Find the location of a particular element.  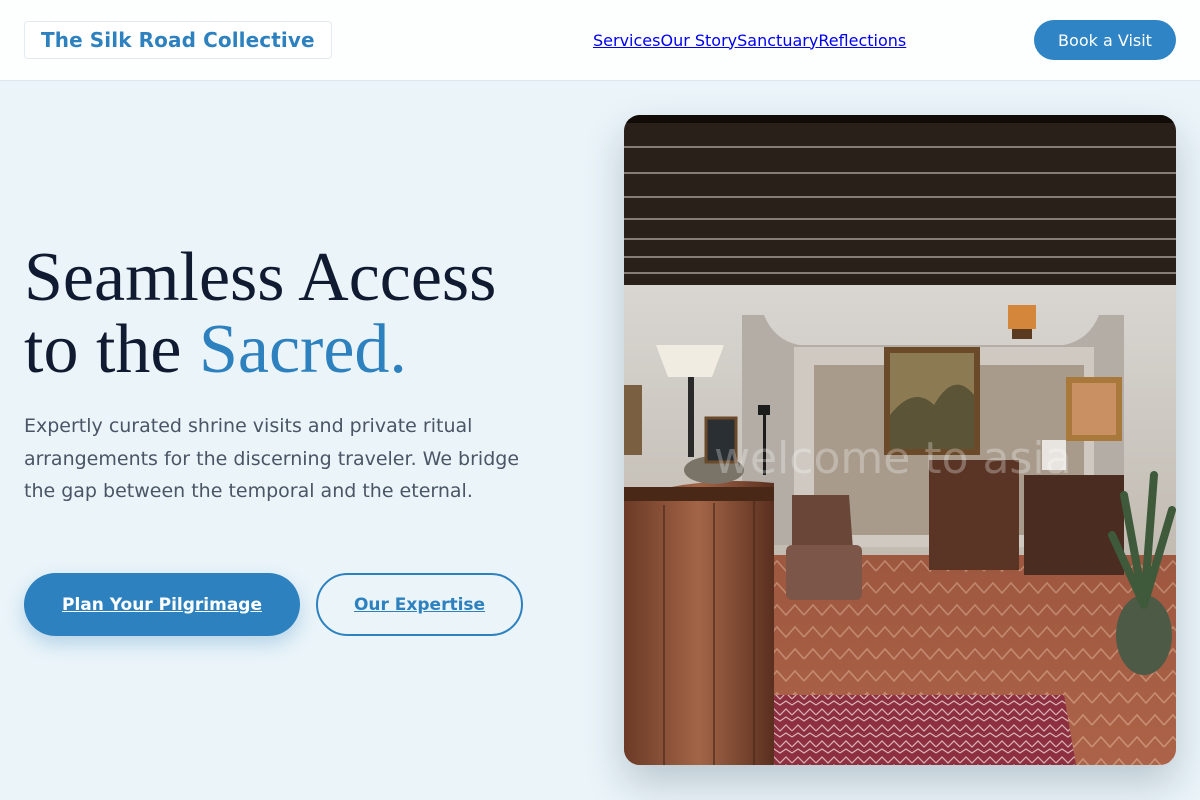

main-nav: Services Our Story Sanctuary Reflections is located at coordinates (749, 40).